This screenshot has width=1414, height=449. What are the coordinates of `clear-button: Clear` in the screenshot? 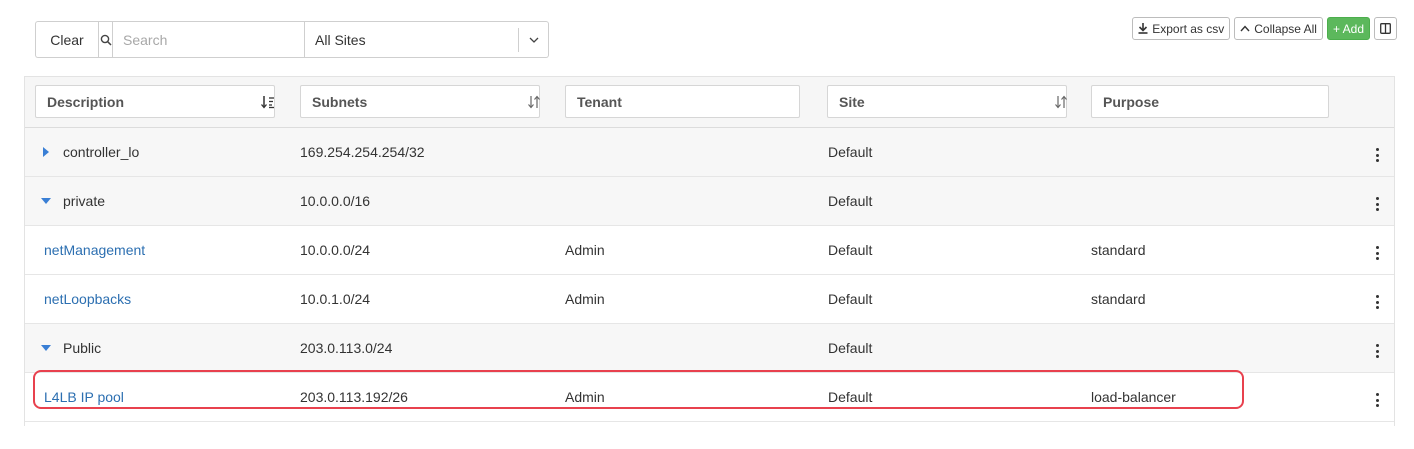 It's located at (66, 39).